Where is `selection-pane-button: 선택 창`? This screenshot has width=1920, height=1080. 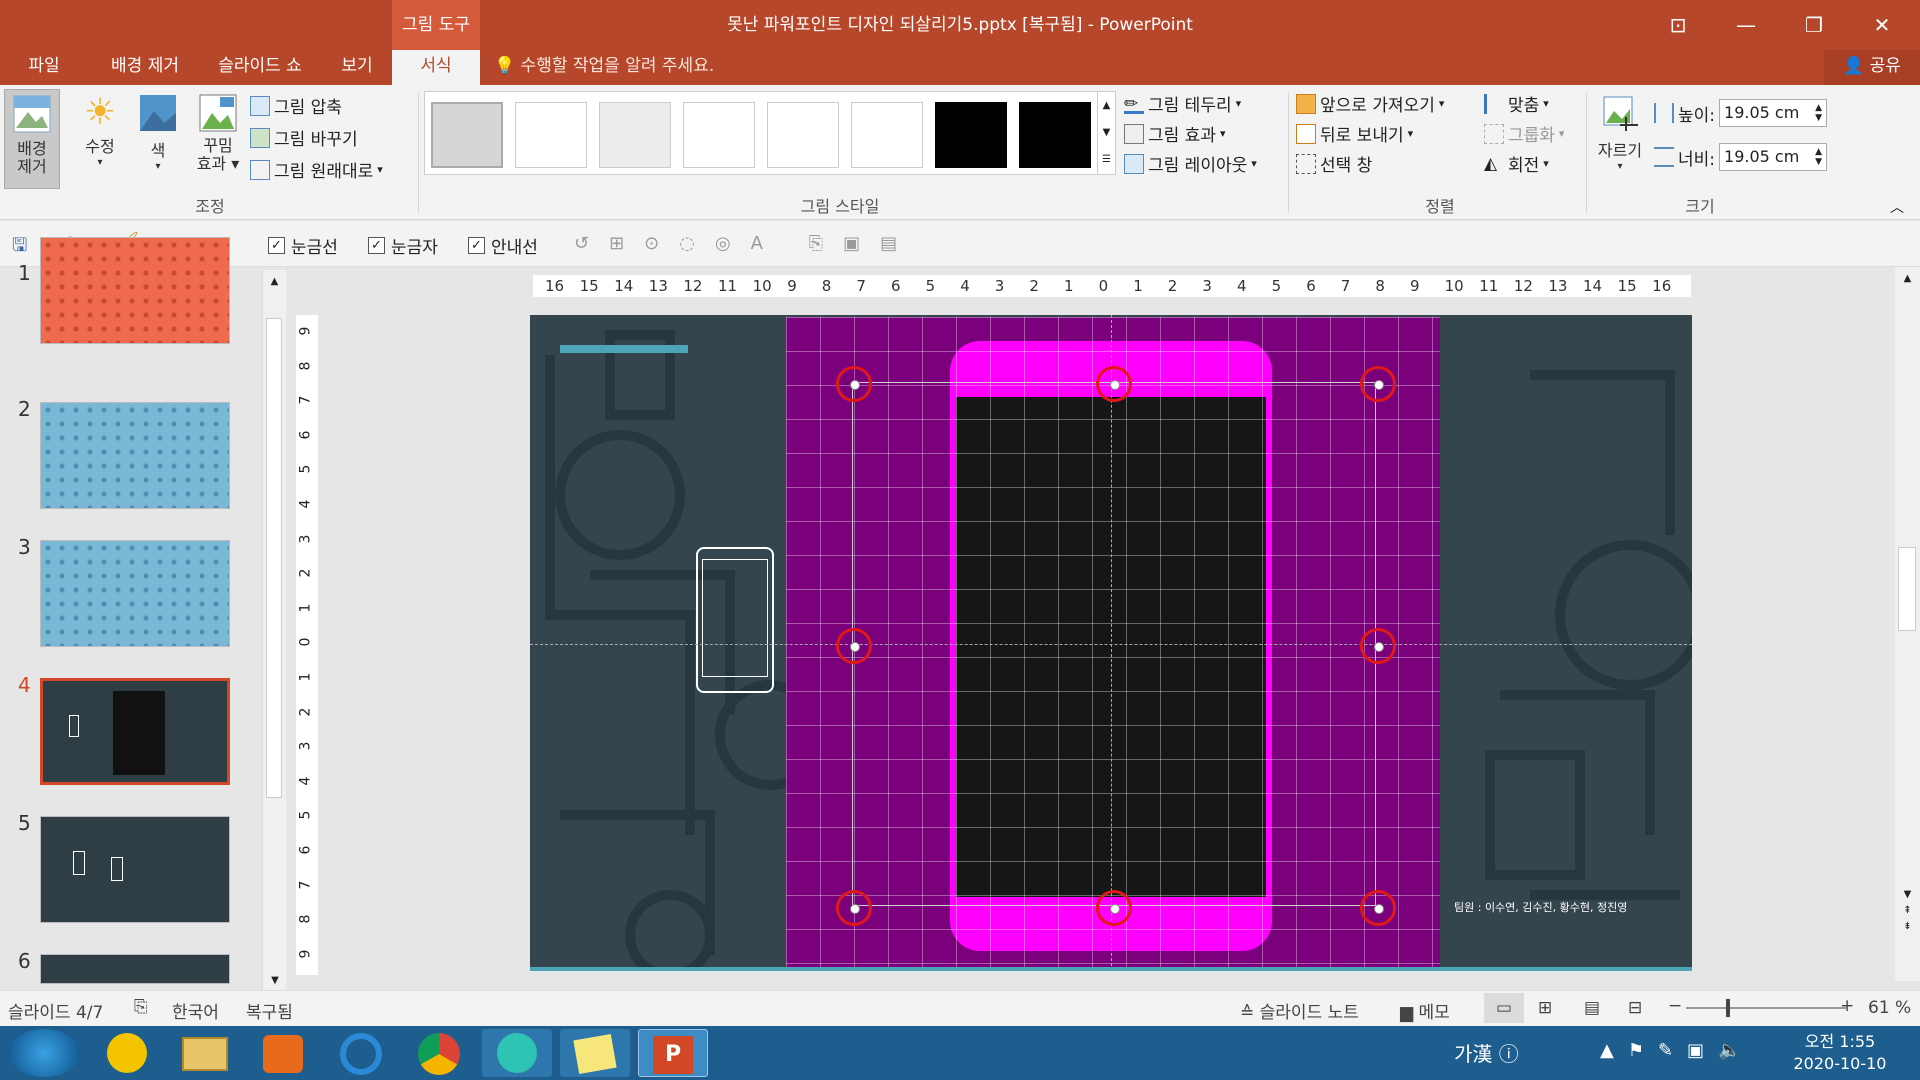 selection-pane-button: 선택 창 is located at coordinates (1334, 163).